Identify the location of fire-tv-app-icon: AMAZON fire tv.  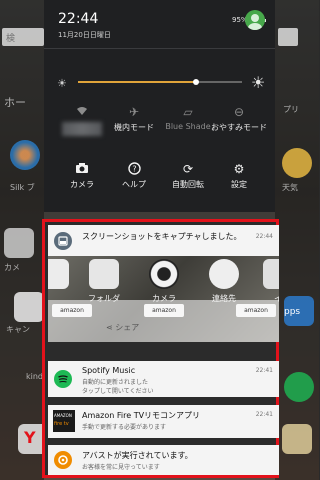
(64, 421).